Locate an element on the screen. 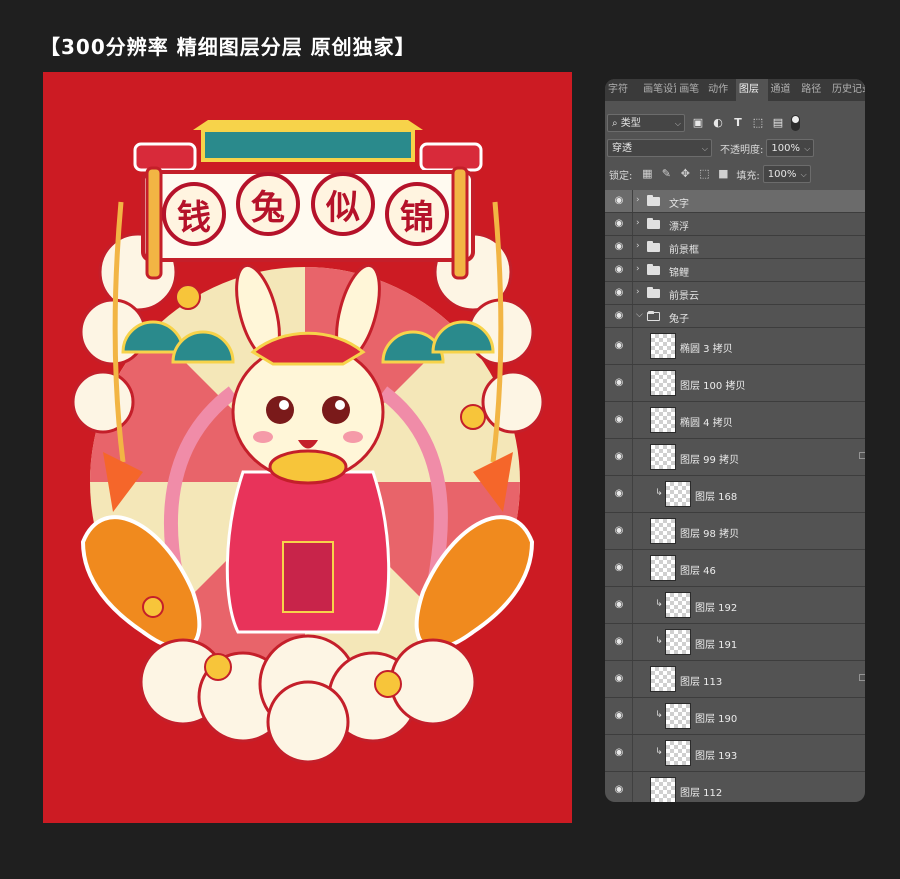 The width and height of the screenshot is (900, 879). layer-group-row: ◉ ⌵ 兔子 is located at coordinates (735, 316).